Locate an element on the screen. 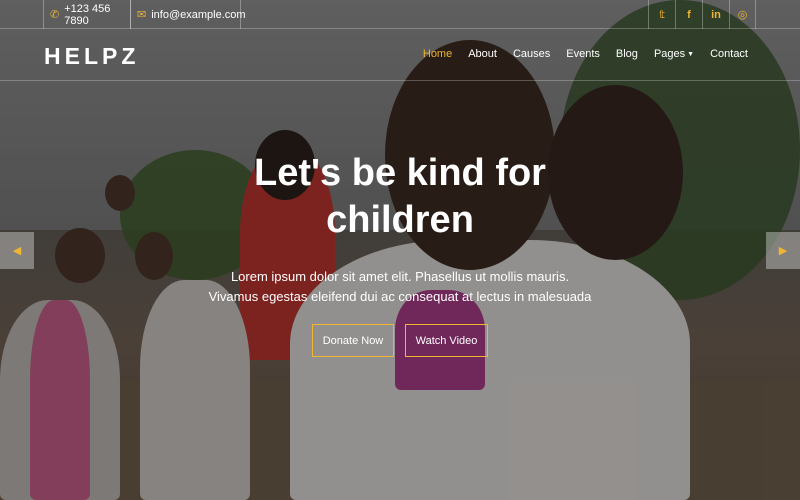 The width and height of the screenshot is (800, 500). phone-number: +123 456 7890 is located at coordinates (87, 14).